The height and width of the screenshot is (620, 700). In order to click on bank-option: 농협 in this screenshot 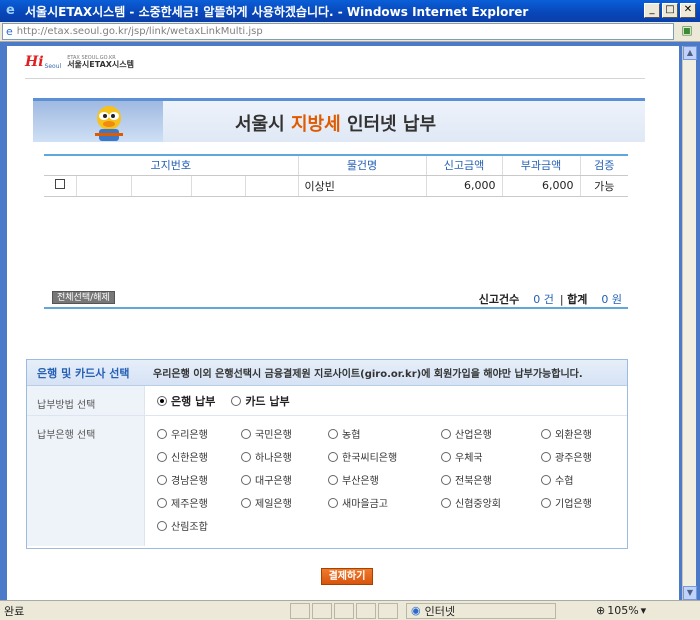, I will do `click(344, 433)`.